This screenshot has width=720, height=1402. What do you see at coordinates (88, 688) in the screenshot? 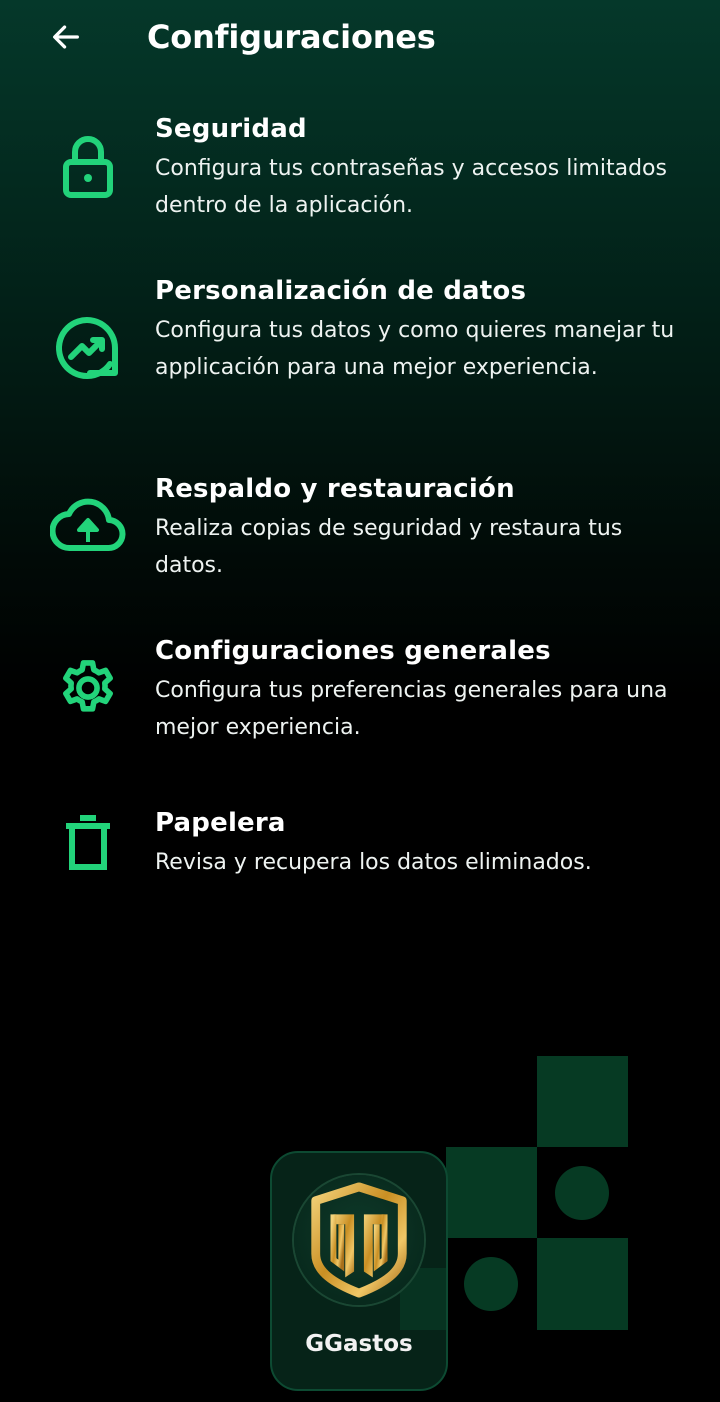
I see `gear-icon` at bounding box center [88, 688].